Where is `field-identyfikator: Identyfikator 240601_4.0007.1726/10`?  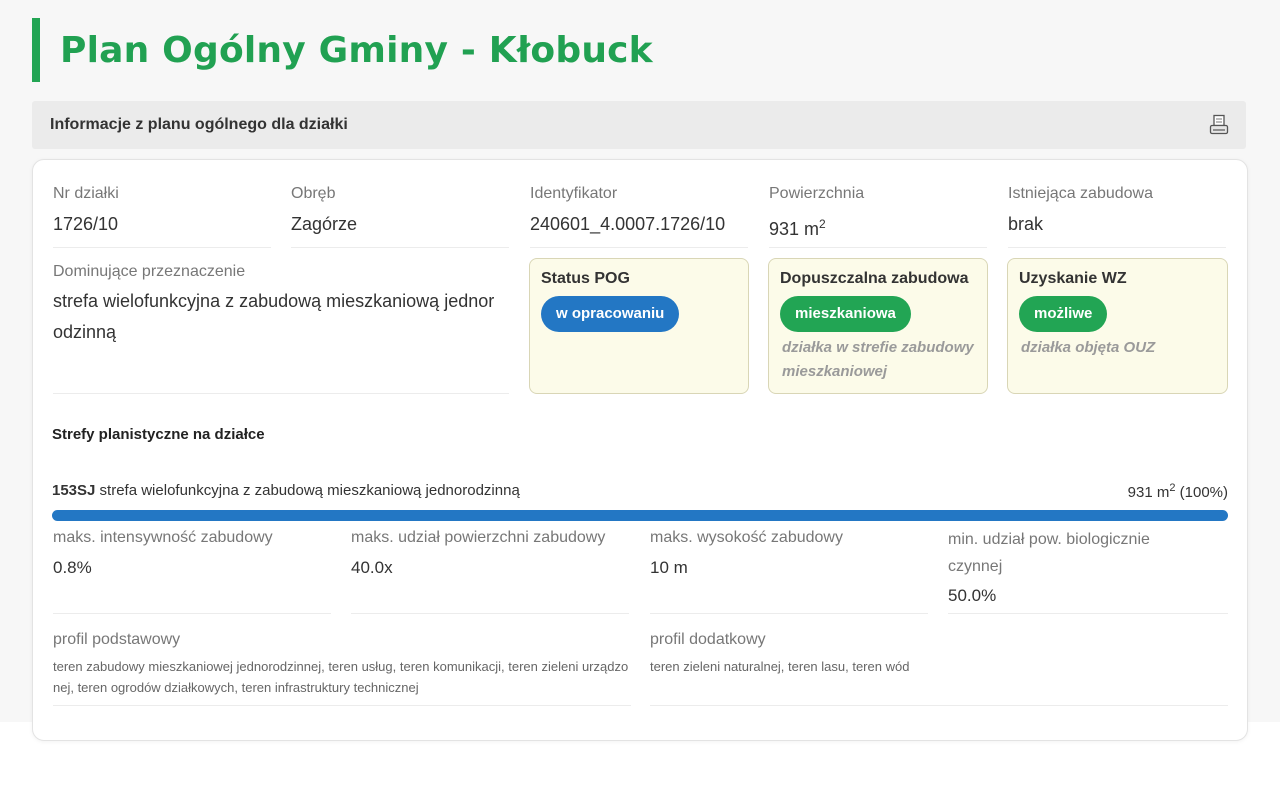 field-identyfikator: Identyfikator 240601_4.0007.1726/10 is located at coordinates (639, 216).